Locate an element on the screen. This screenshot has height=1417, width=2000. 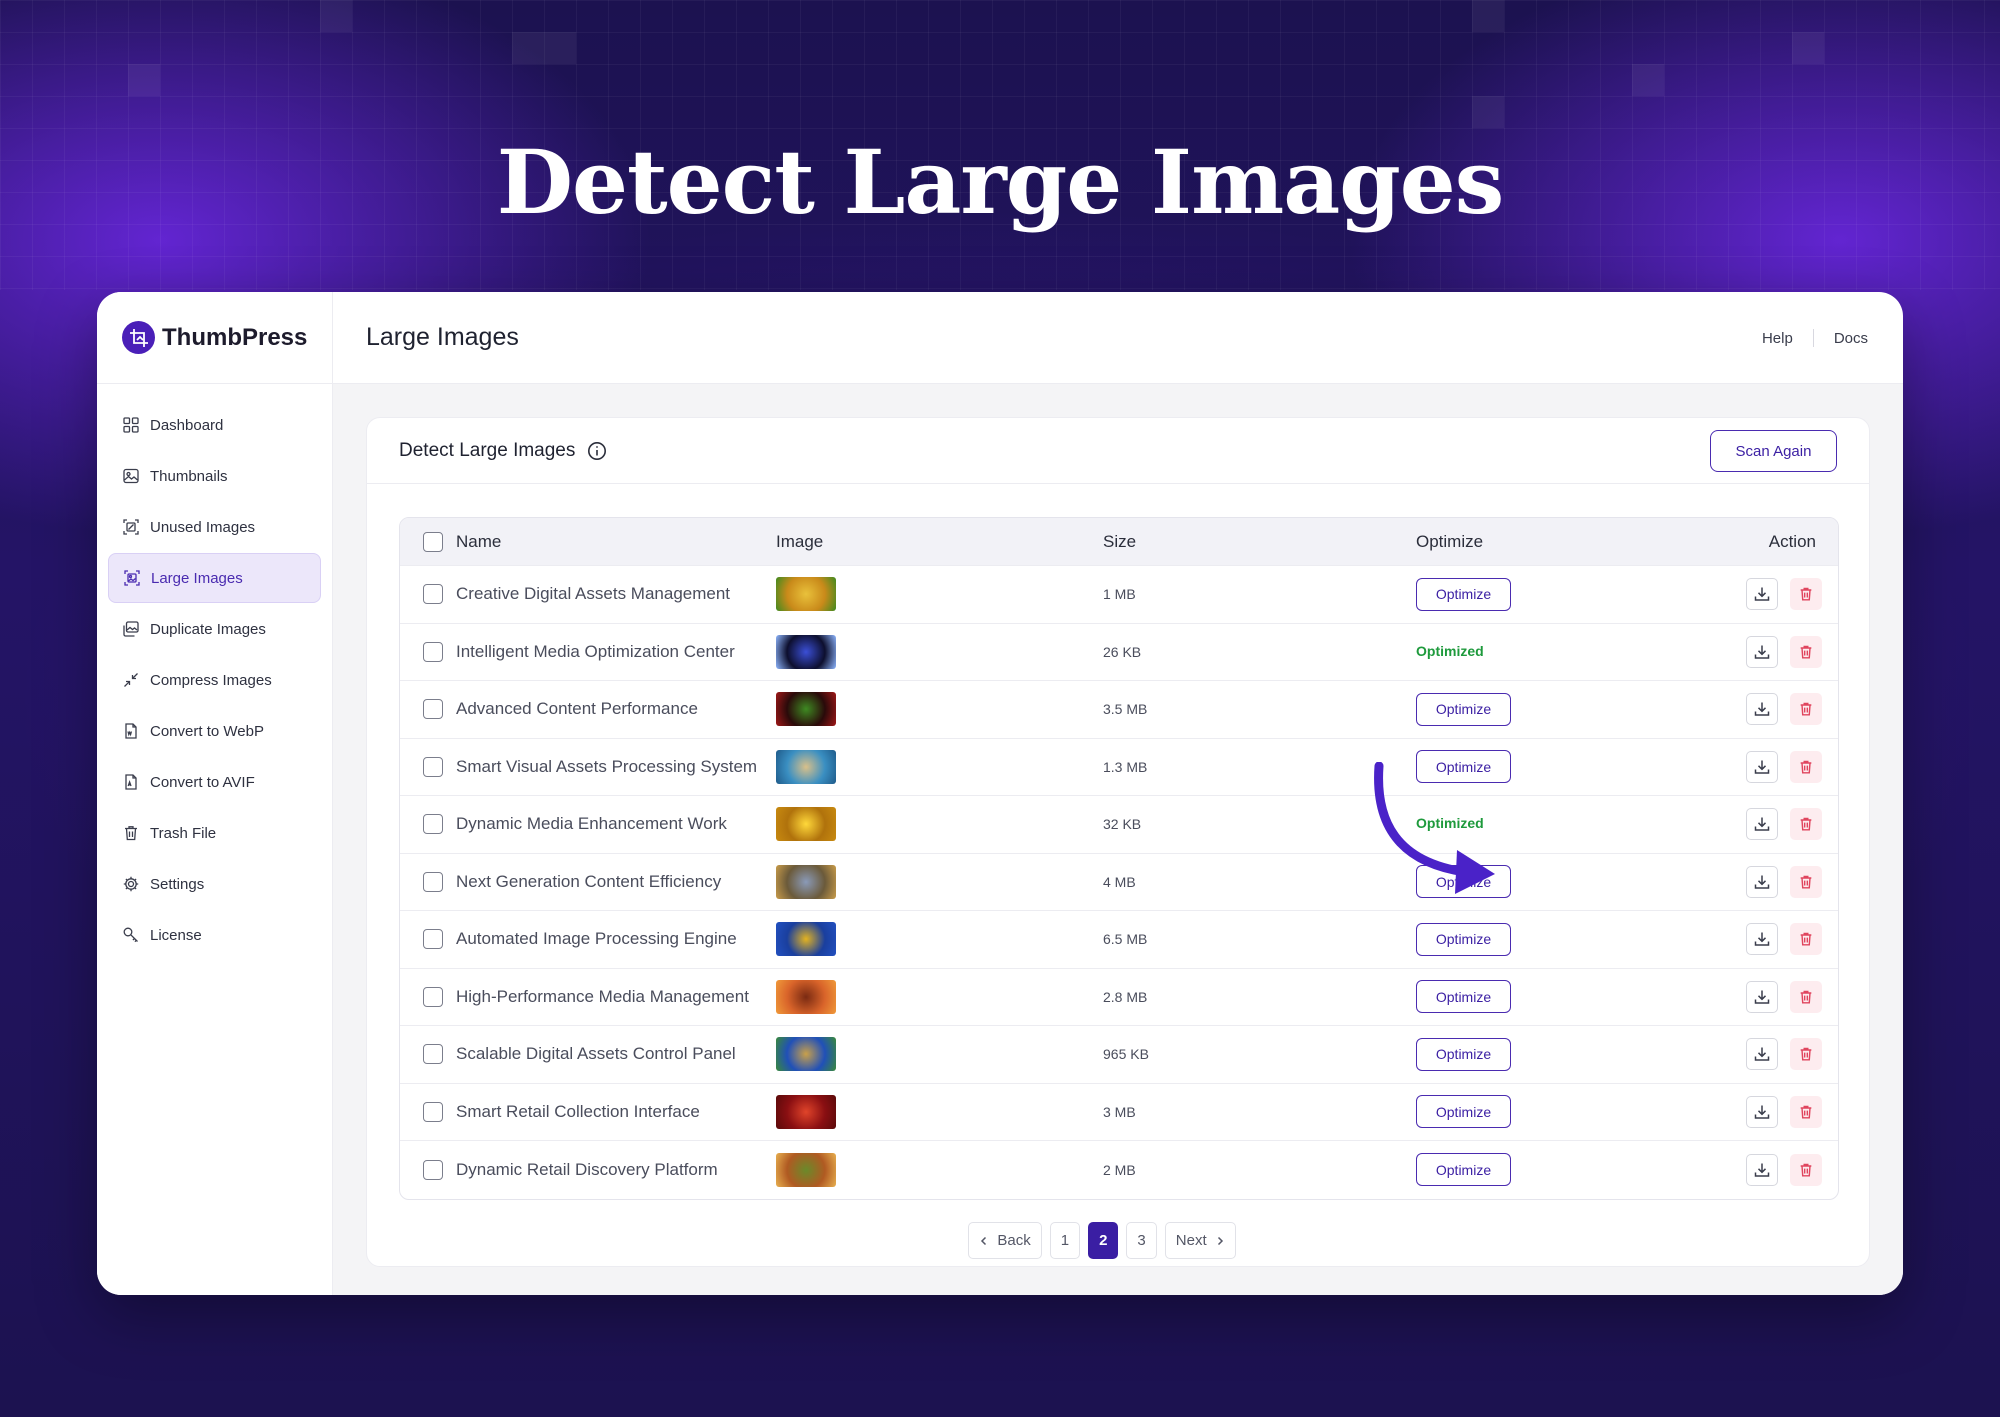
chevron-left-icon is located at coordinates (984, 1240).